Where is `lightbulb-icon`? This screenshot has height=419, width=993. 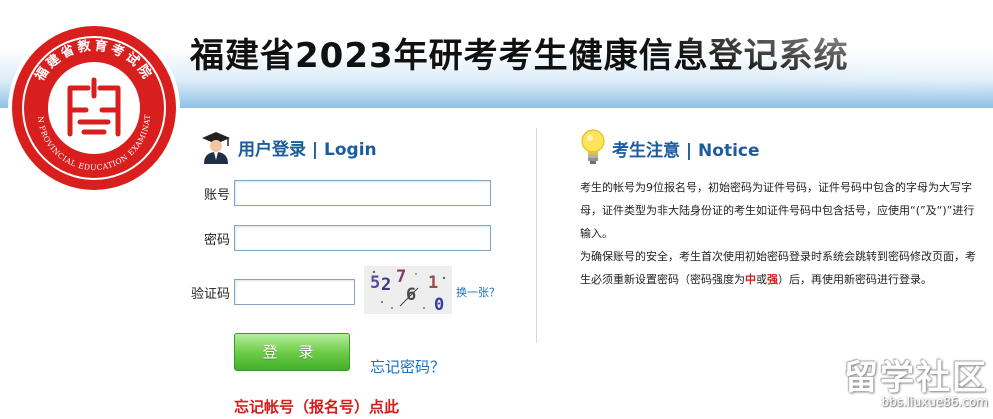 lightbulb-icon is located at coordinates (593, 146).